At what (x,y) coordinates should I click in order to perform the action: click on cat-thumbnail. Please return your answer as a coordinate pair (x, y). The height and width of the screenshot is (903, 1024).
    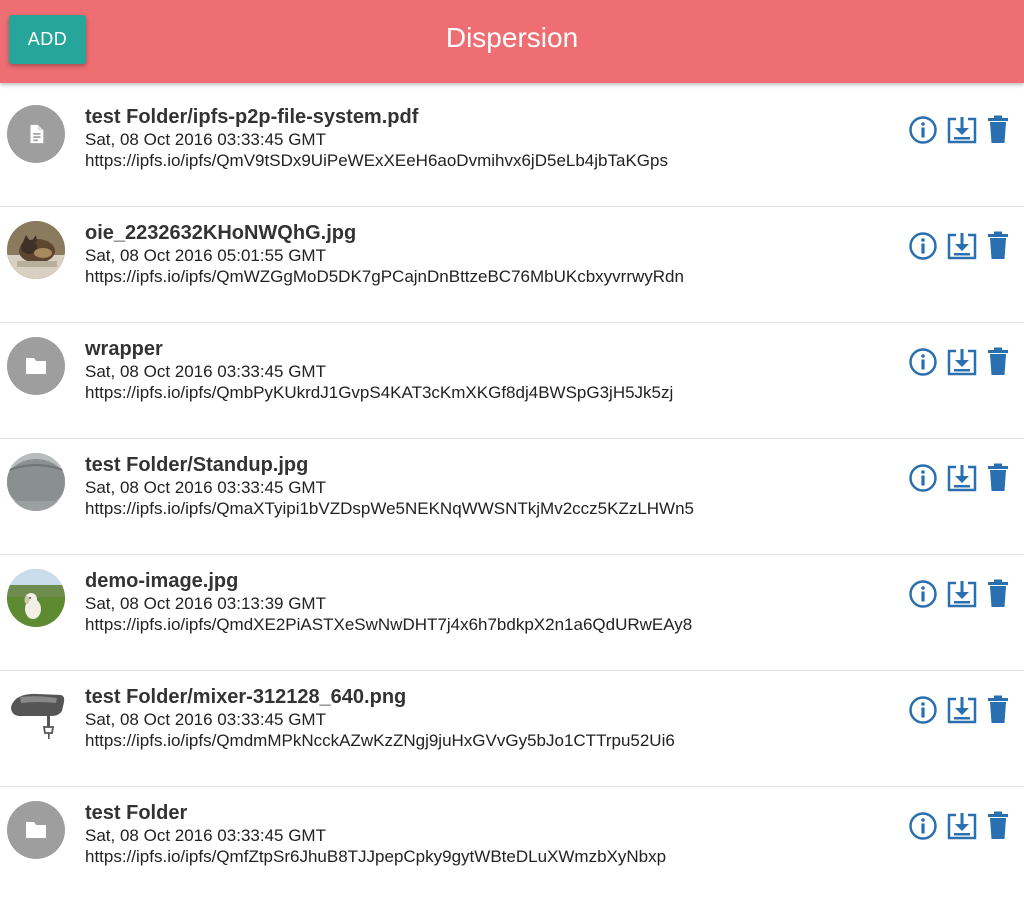
    Looking at the image, I should click on (36, 250).